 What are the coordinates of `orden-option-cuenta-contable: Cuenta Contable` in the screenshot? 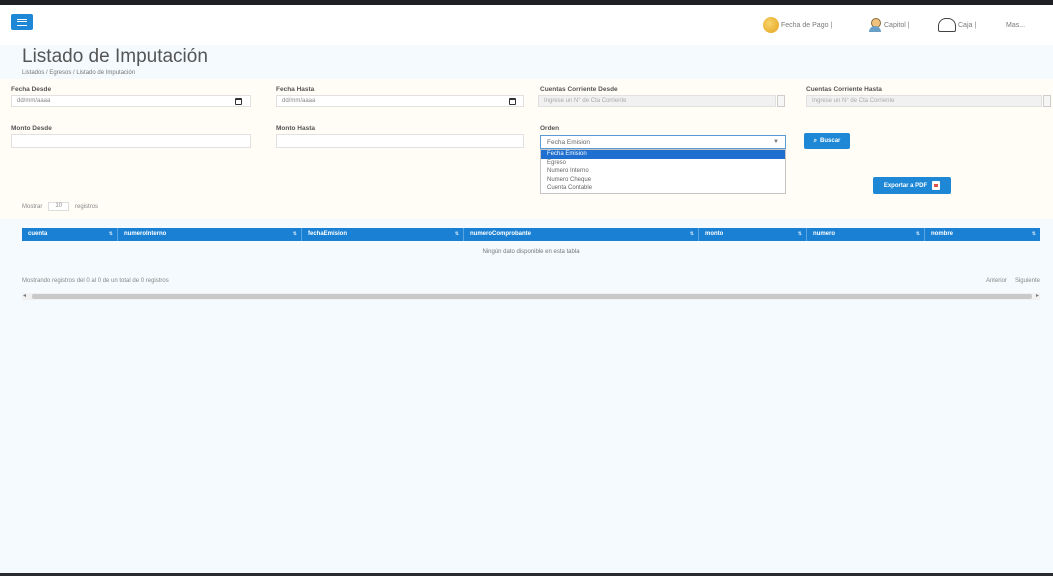 It's located at (663, 188).